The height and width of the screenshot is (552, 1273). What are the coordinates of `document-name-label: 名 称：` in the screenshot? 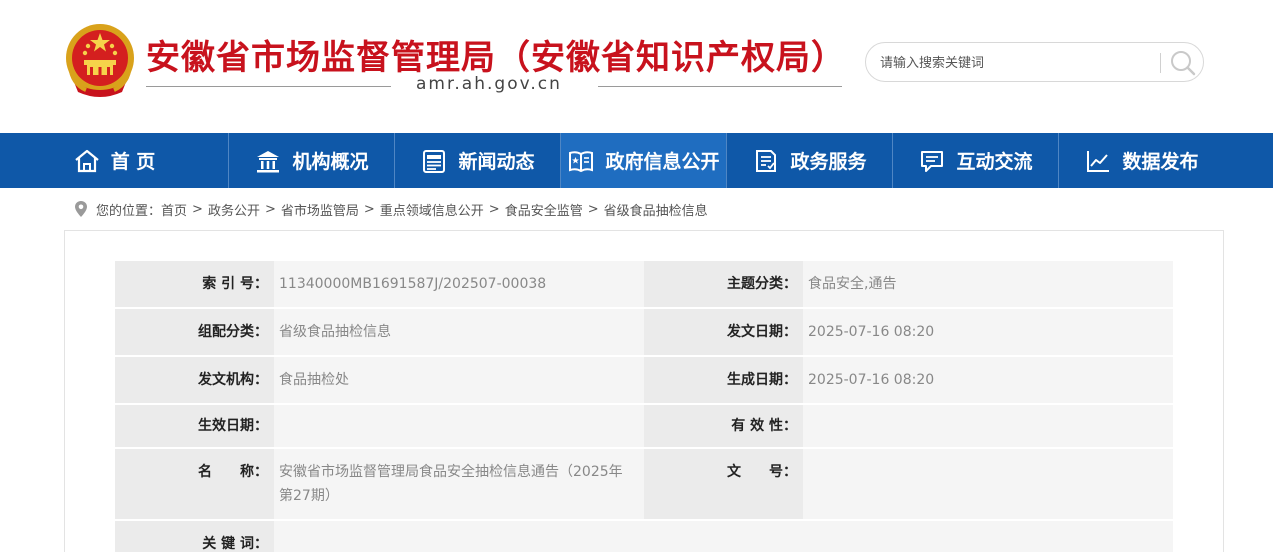 It's located at (194, 485).